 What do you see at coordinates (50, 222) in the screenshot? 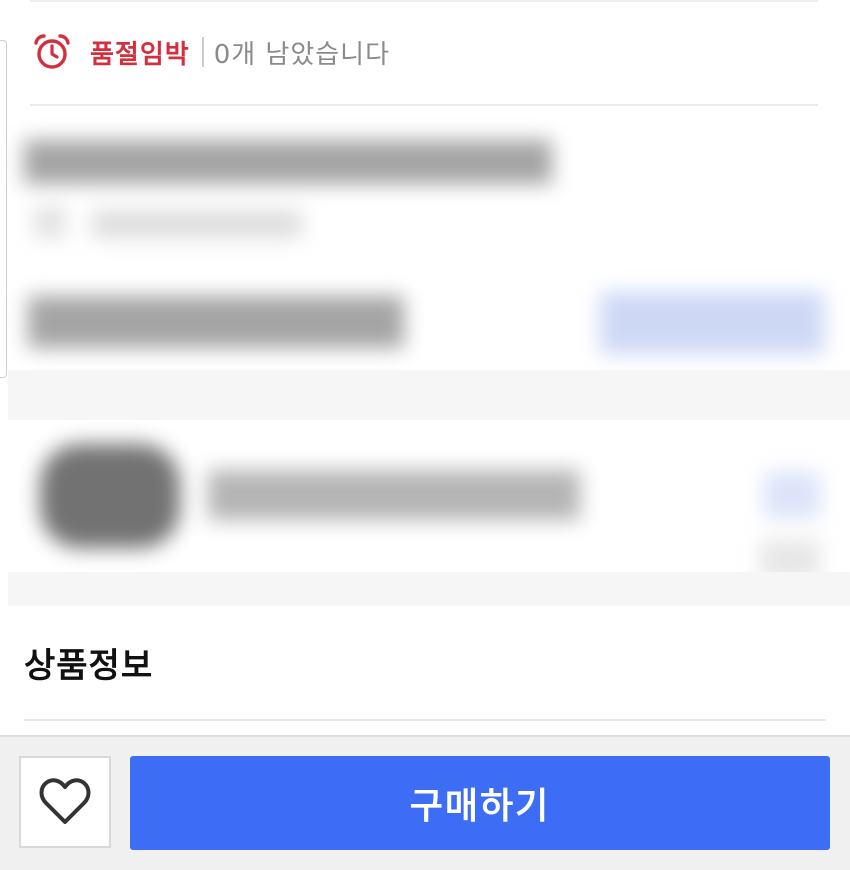
I see `blurred-checkbox` at bounding box center [50, 222].